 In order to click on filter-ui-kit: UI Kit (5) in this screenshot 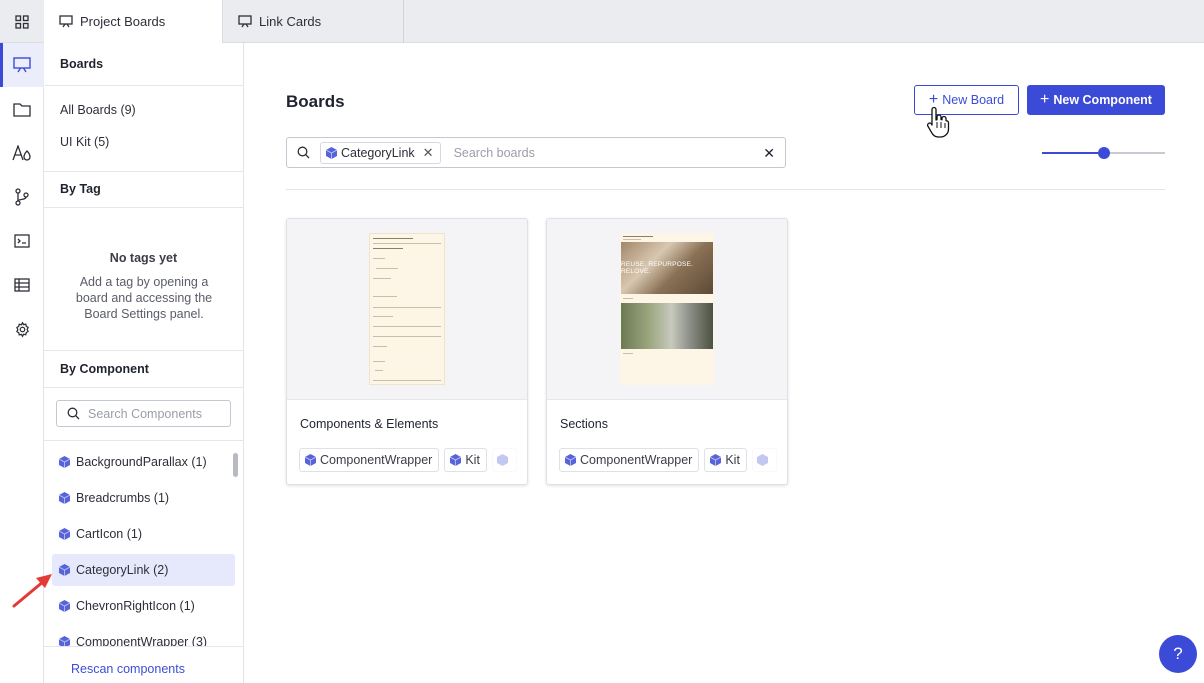, I will do `click(84, 142)`.